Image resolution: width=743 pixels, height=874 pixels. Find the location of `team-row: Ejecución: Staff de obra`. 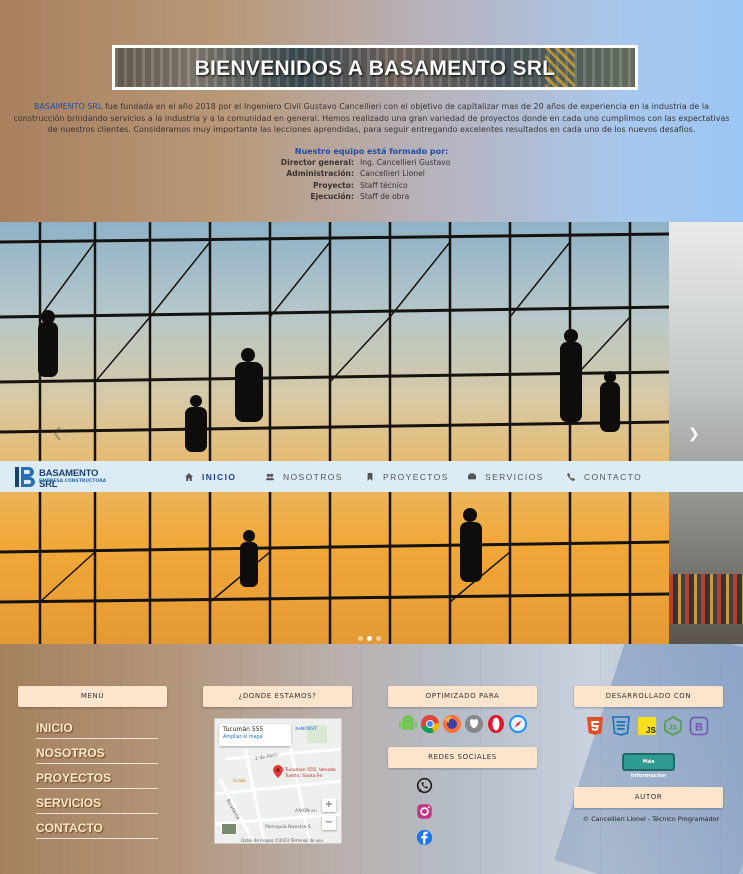

team-row: Ejecución: Staff de obra is located at coordinates (371, 197).